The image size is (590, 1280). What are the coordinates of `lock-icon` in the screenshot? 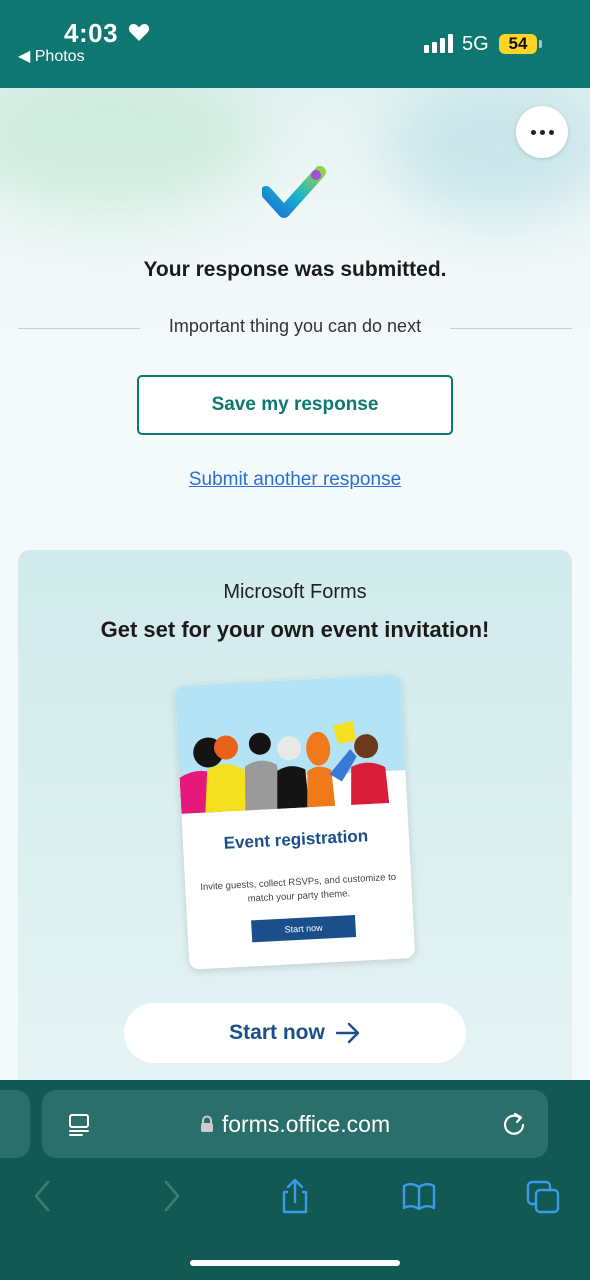 It's located at (206, 1123).